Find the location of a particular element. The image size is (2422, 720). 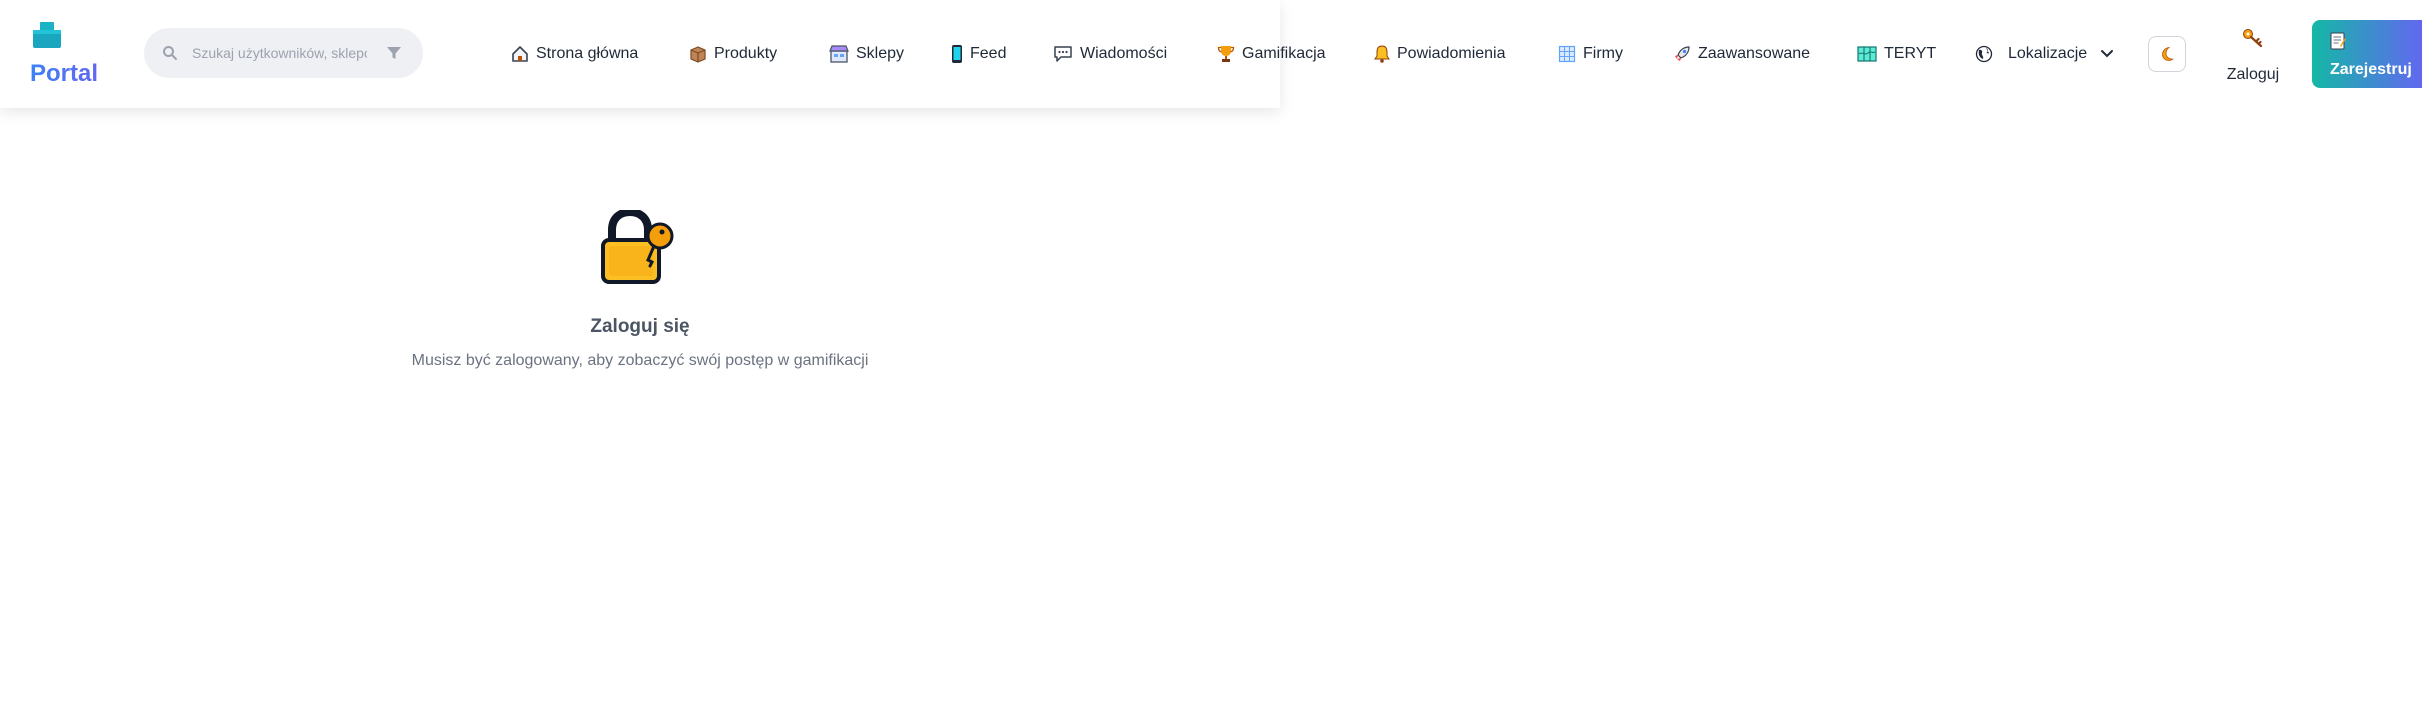

nav-item-notifications: Powiadomienia is located at coordinates (1440, 54).